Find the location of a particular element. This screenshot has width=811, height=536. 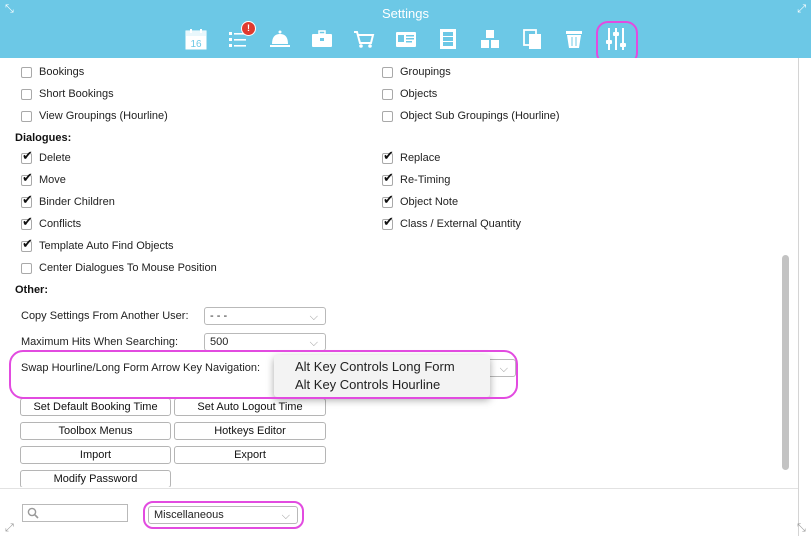

resize-bottom-right-icon: ⤡ is located at coordinates (801, 528).